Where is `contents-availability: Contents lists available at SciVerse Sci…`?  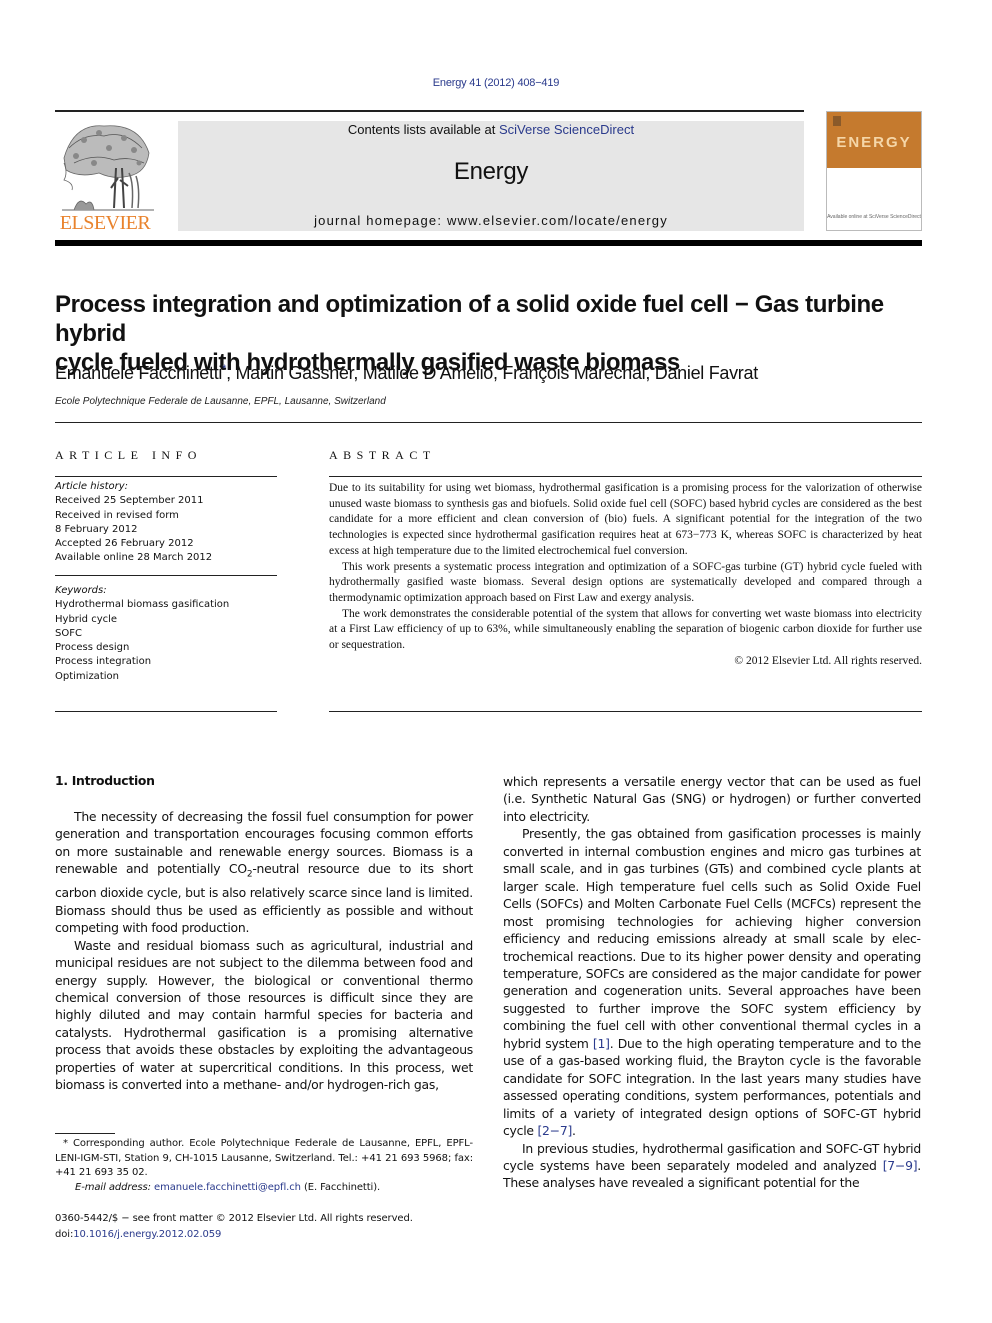
contents-availability: Contents lists available at SciVerse Sci… is located at coordinates (491, 129).